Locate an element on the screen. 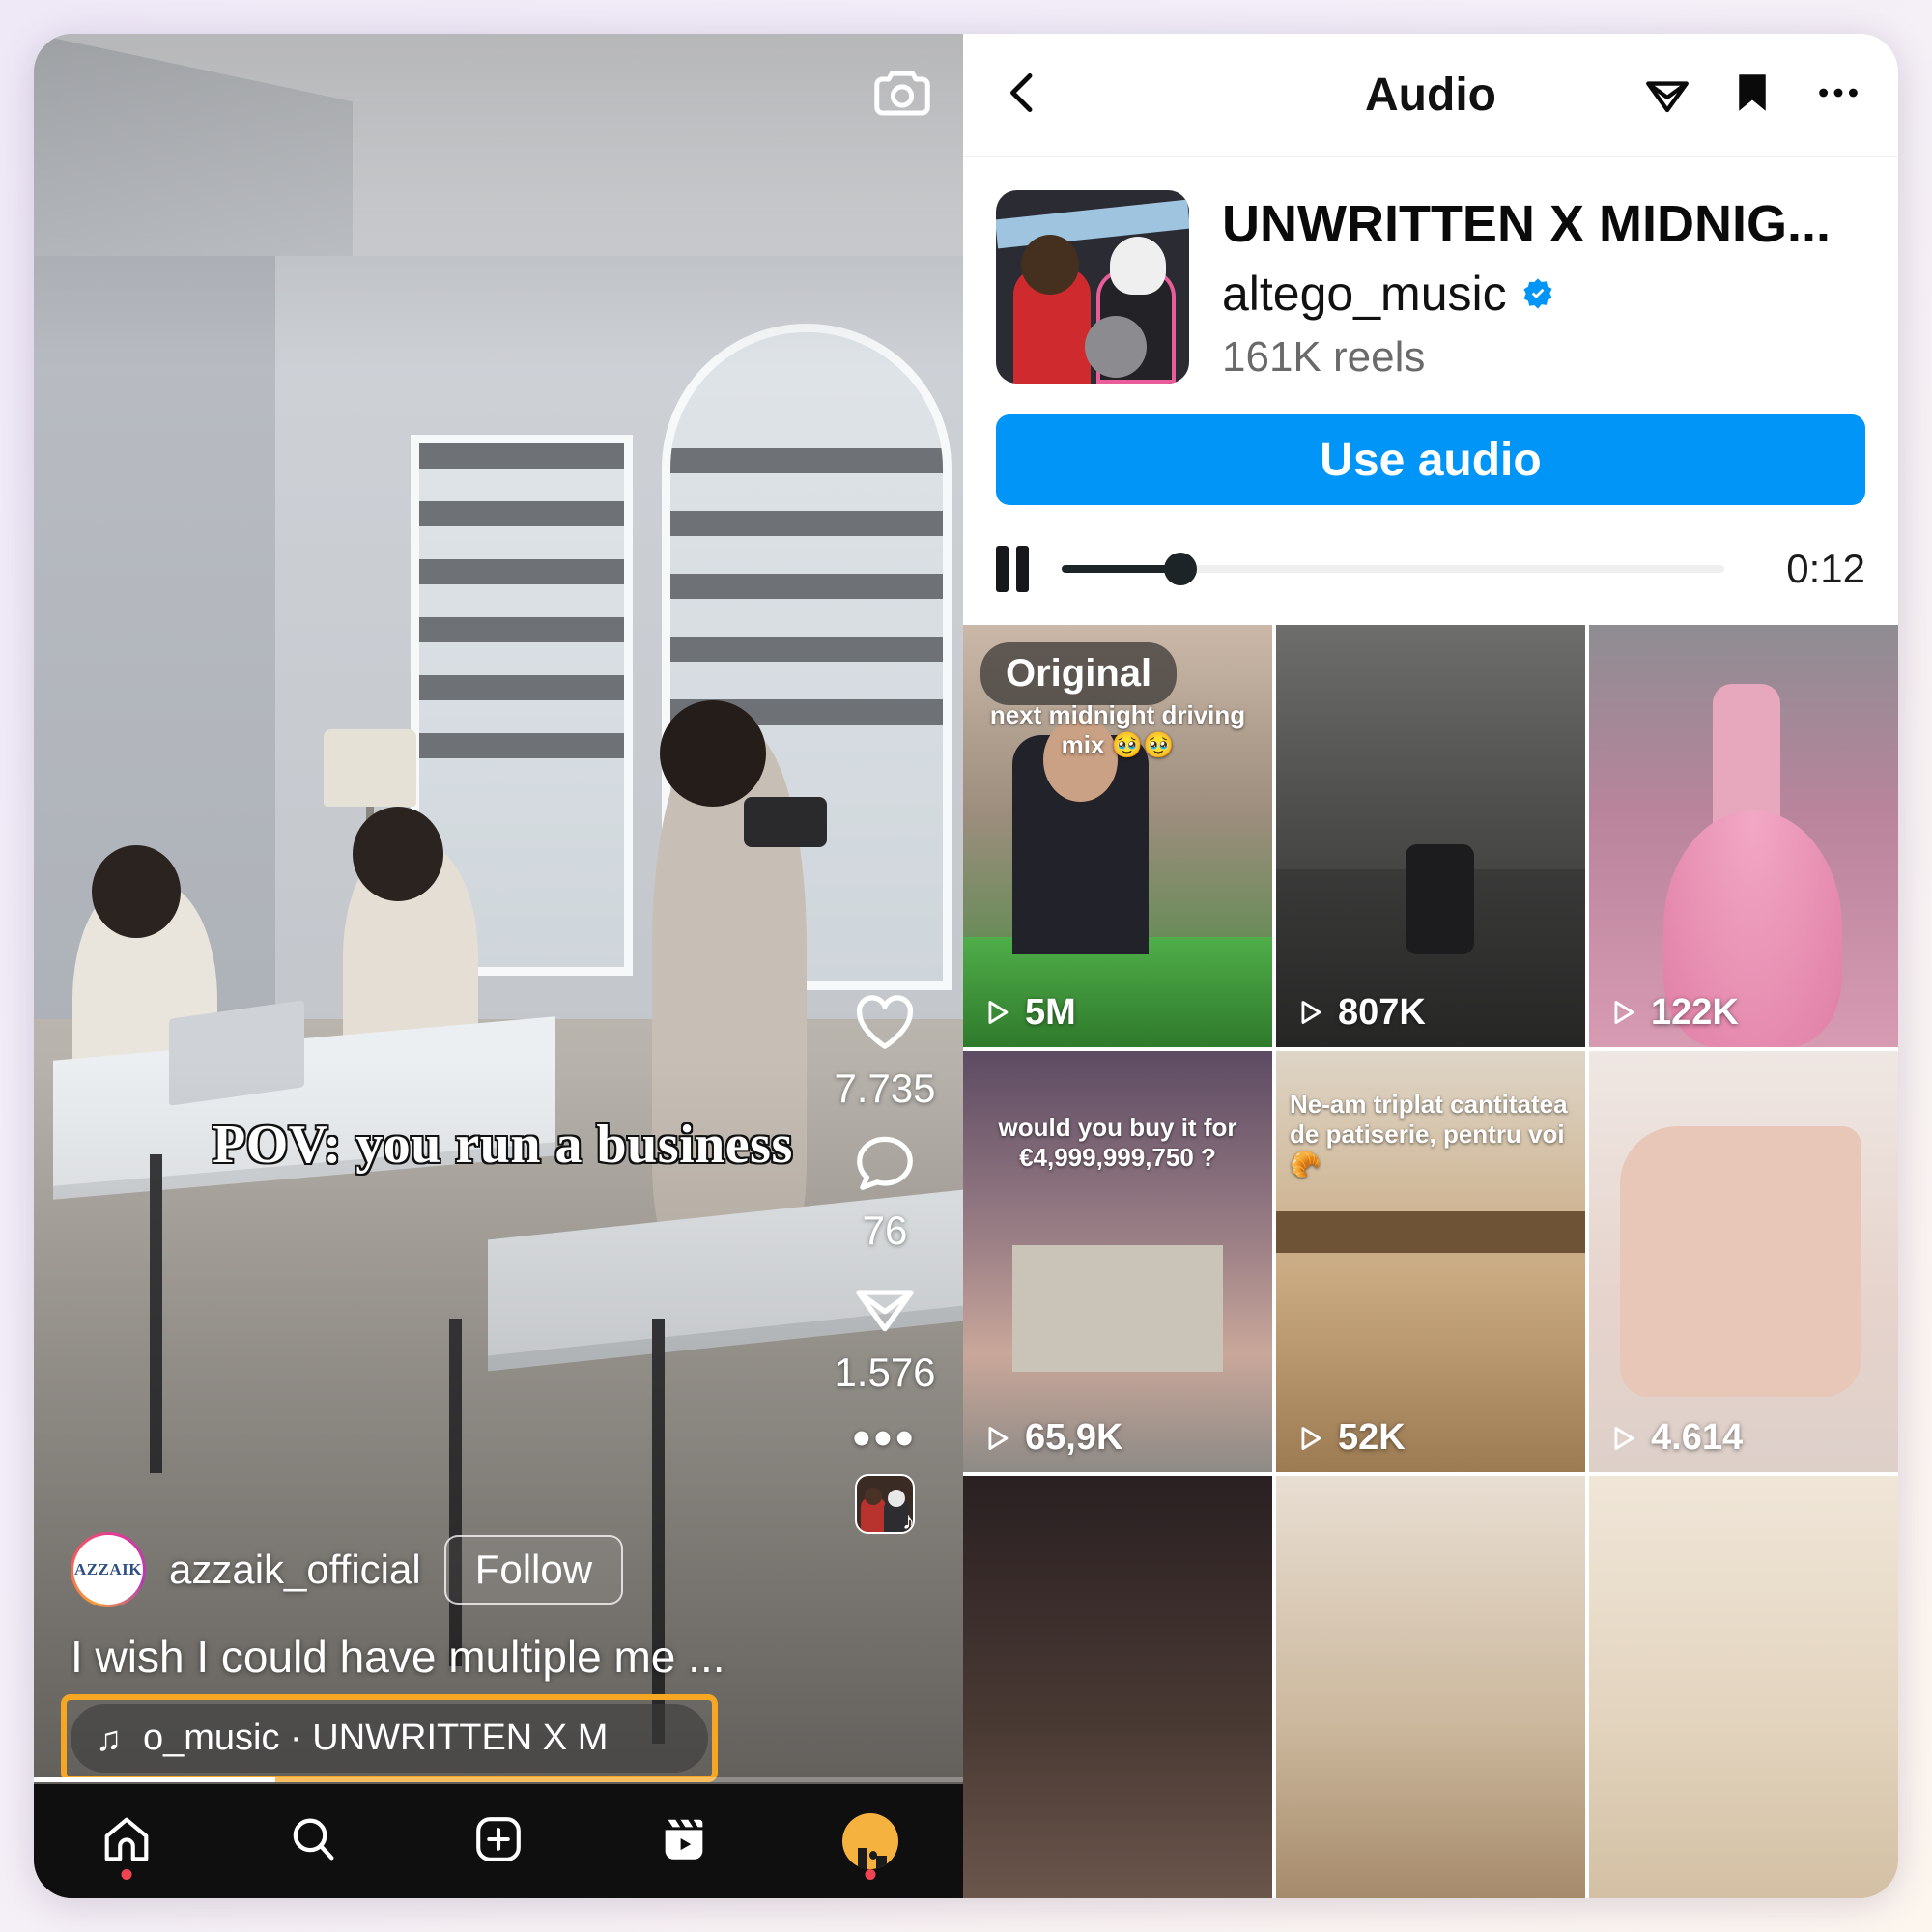 The height and width of the screenshot is (1932, 1932). nav-home is located at coordinates (126, 1841).